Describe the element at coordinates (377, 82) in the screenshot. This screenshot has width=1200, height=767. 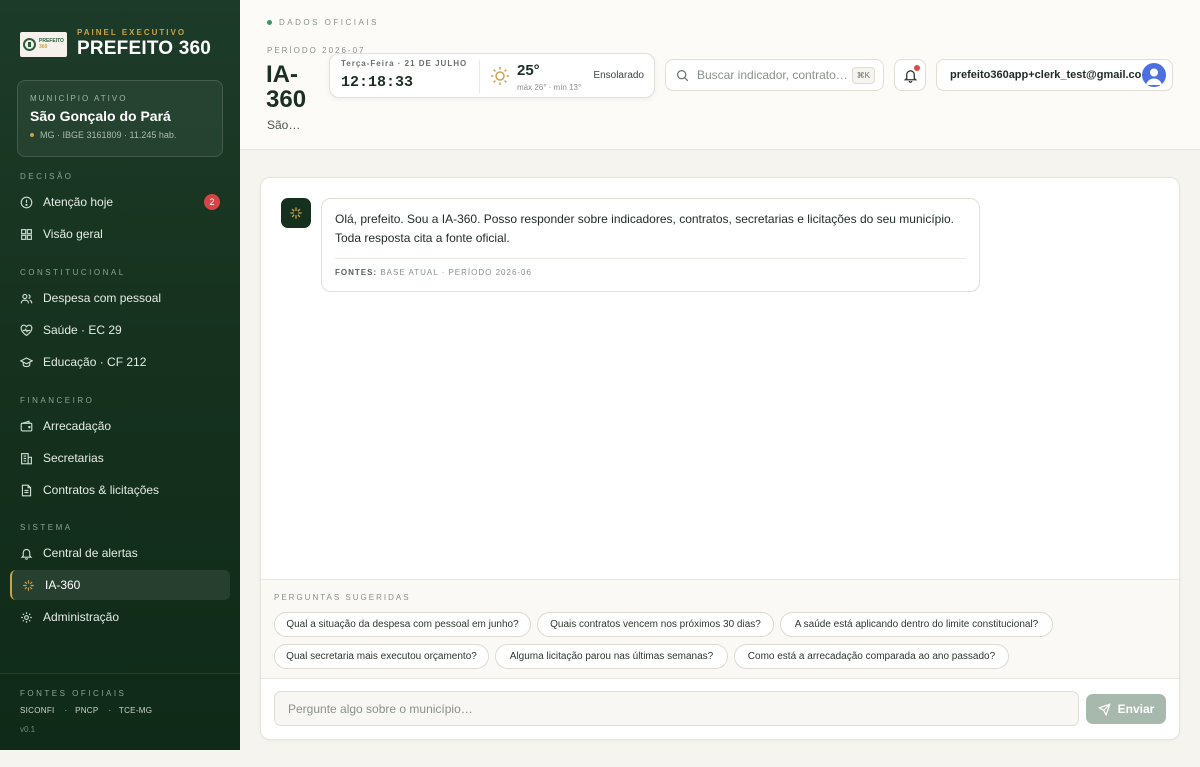
I see `clock-time: 12:18:33` at that location.